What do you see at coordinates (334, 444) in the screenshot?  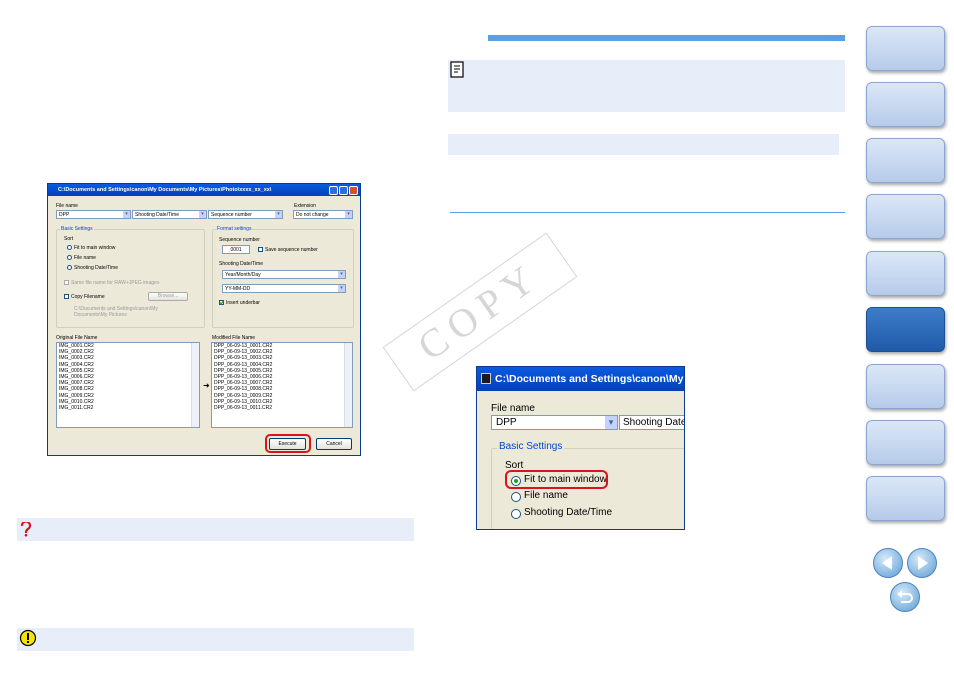 I see `cancel-button: Cancel` at bounding box center [334, 444].